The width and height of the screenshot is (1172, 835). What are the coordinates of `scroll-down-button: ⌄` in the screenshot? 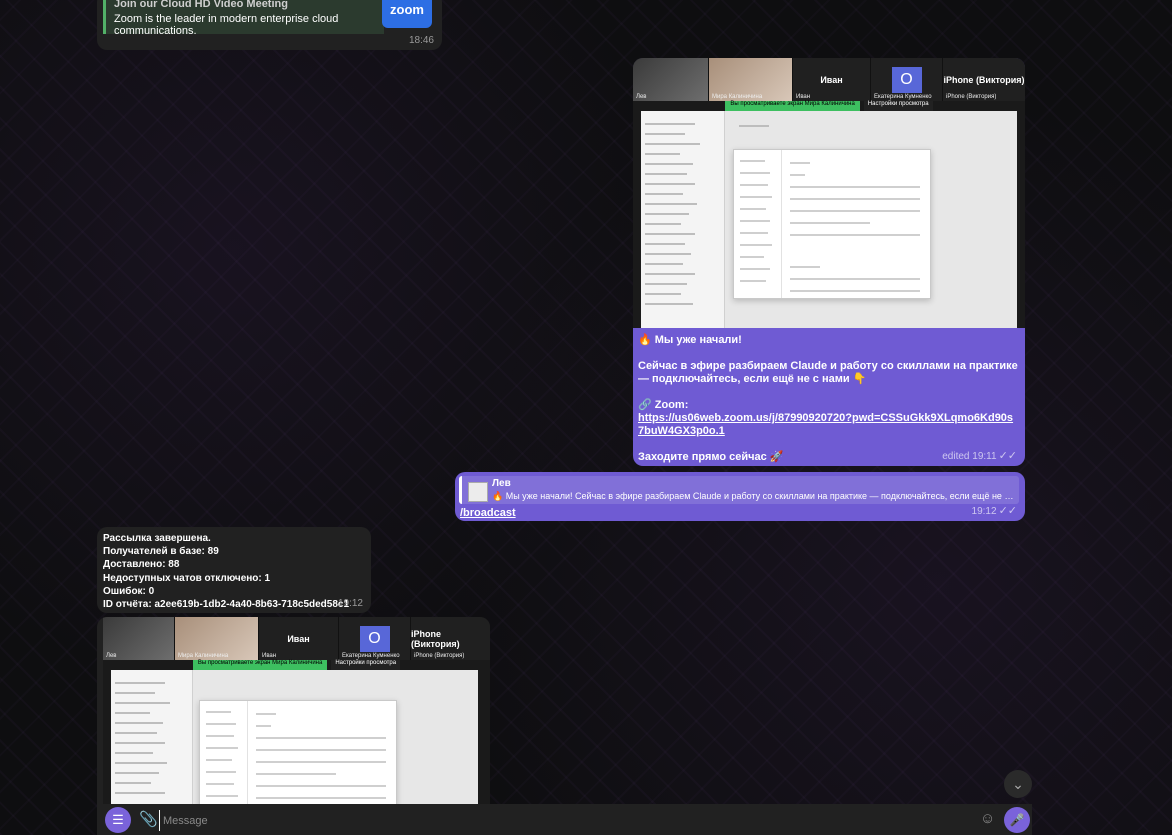 It's located at (1018, 784).